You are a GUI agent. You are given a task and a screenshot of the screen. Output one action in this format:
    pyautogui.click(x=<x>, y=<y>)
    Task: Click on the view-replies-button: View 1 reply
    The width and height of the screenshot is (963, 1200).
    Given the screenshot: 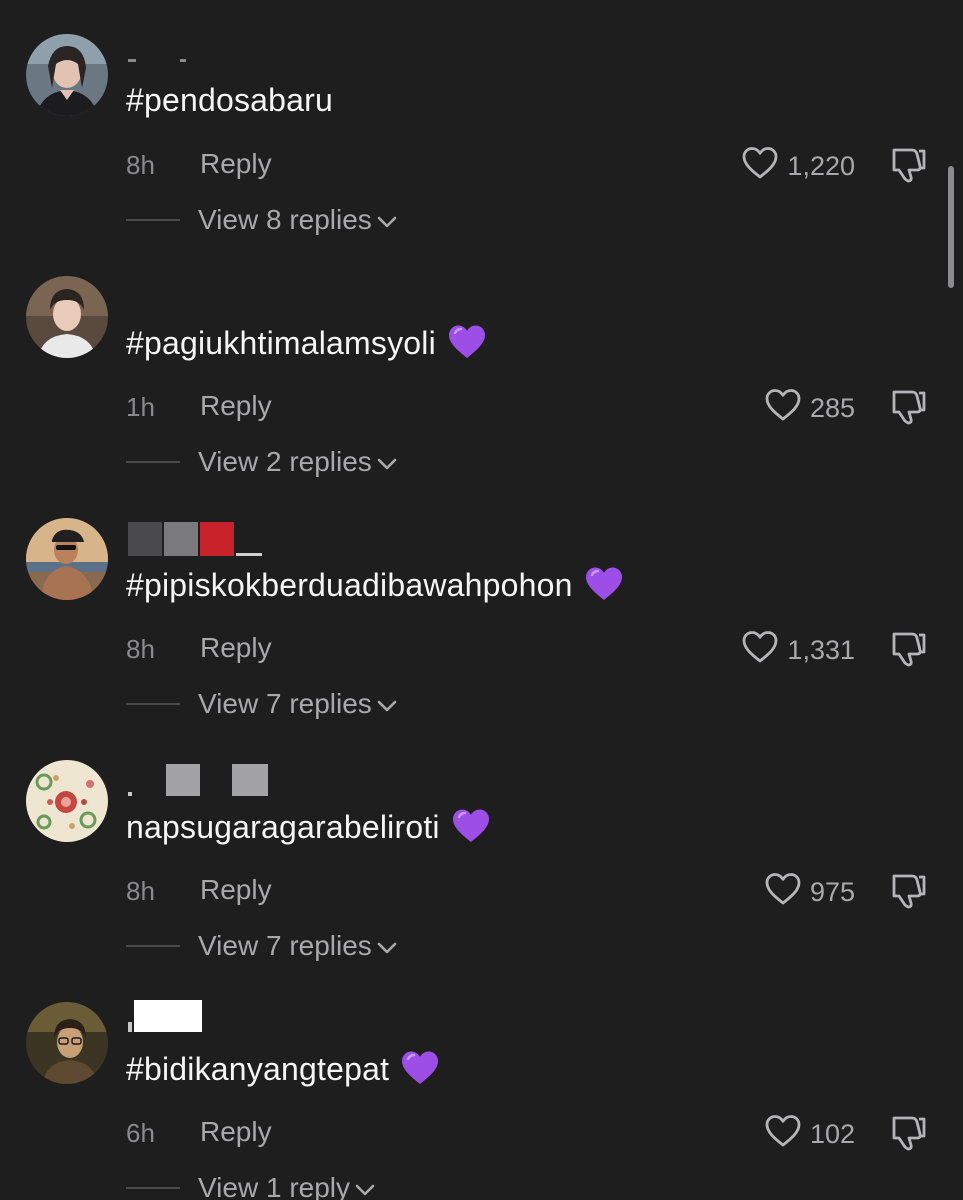 What is the action you would take?
    pyautogui.click(x=251, y=1186)
    